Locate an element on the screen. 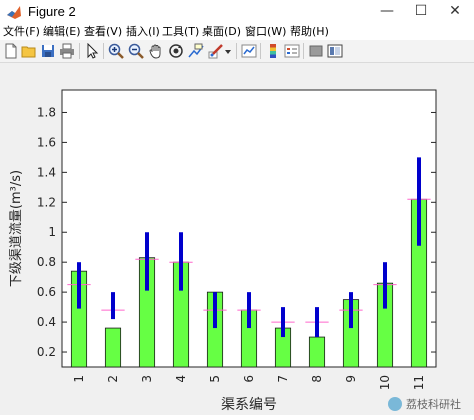  y-tick-label: 1.2 is located at coordinates (46, 202).